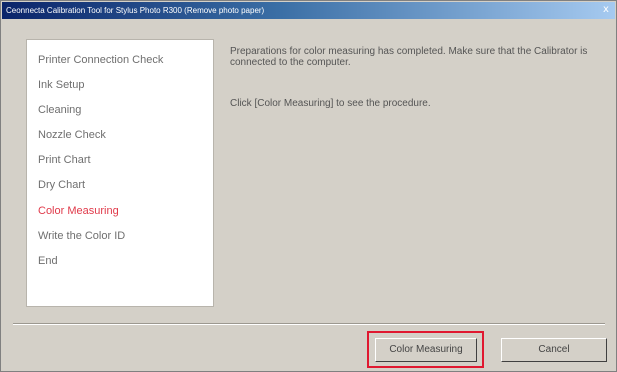 This screenshot has width=617, height=372. What do you see at coordinates (72, 135) in the screenshot?
I see `step-nozzle-check: Nozzle Check` at bounding box center [72, 135].